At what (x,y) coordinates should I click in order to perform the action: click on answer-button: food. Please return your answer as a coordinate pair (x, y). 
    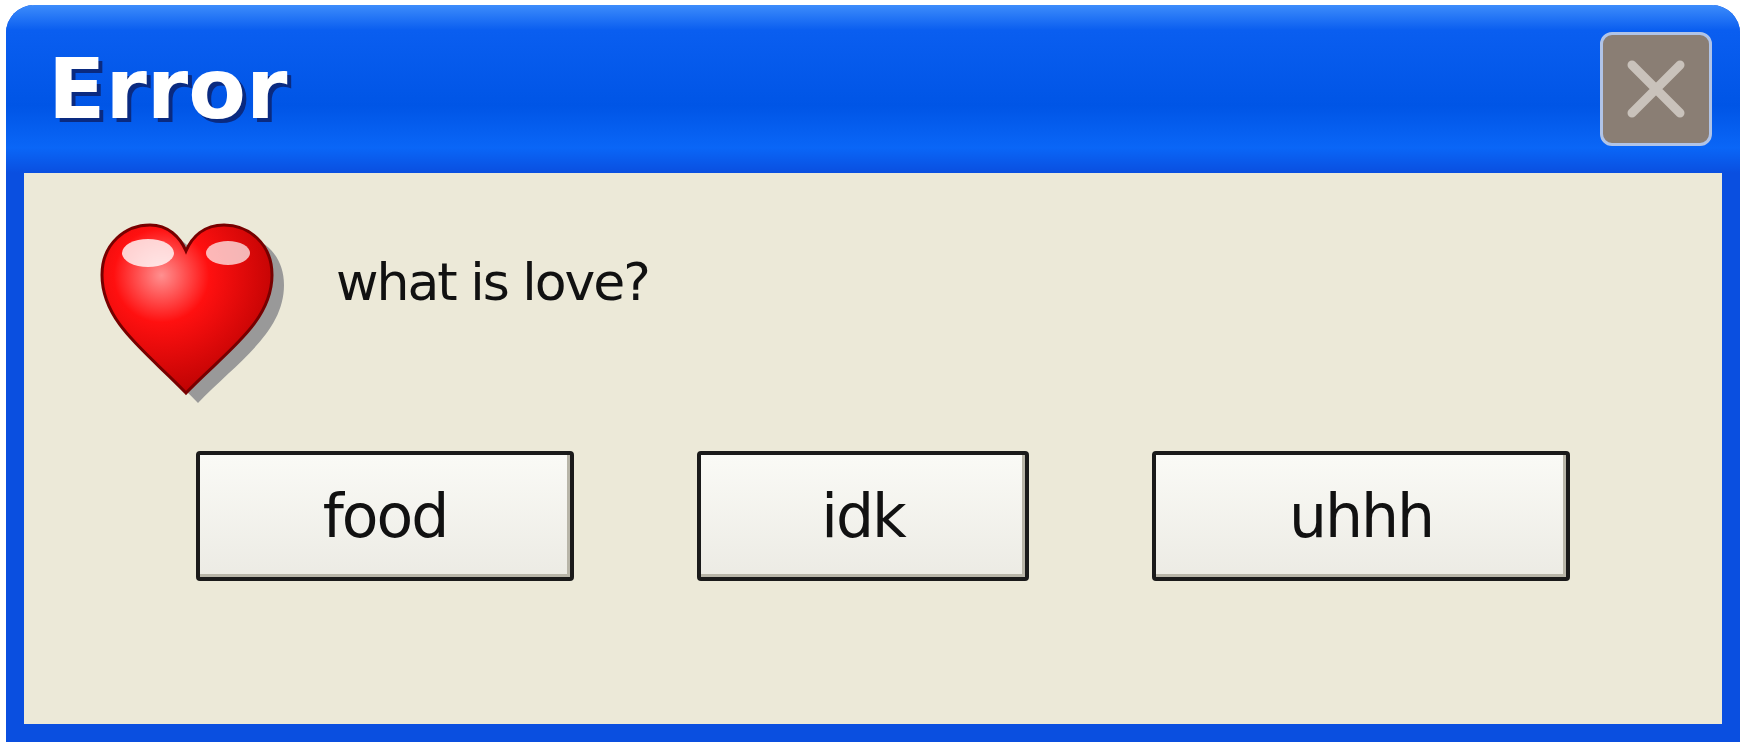
    Looking at the image, I should click on (385, 516).